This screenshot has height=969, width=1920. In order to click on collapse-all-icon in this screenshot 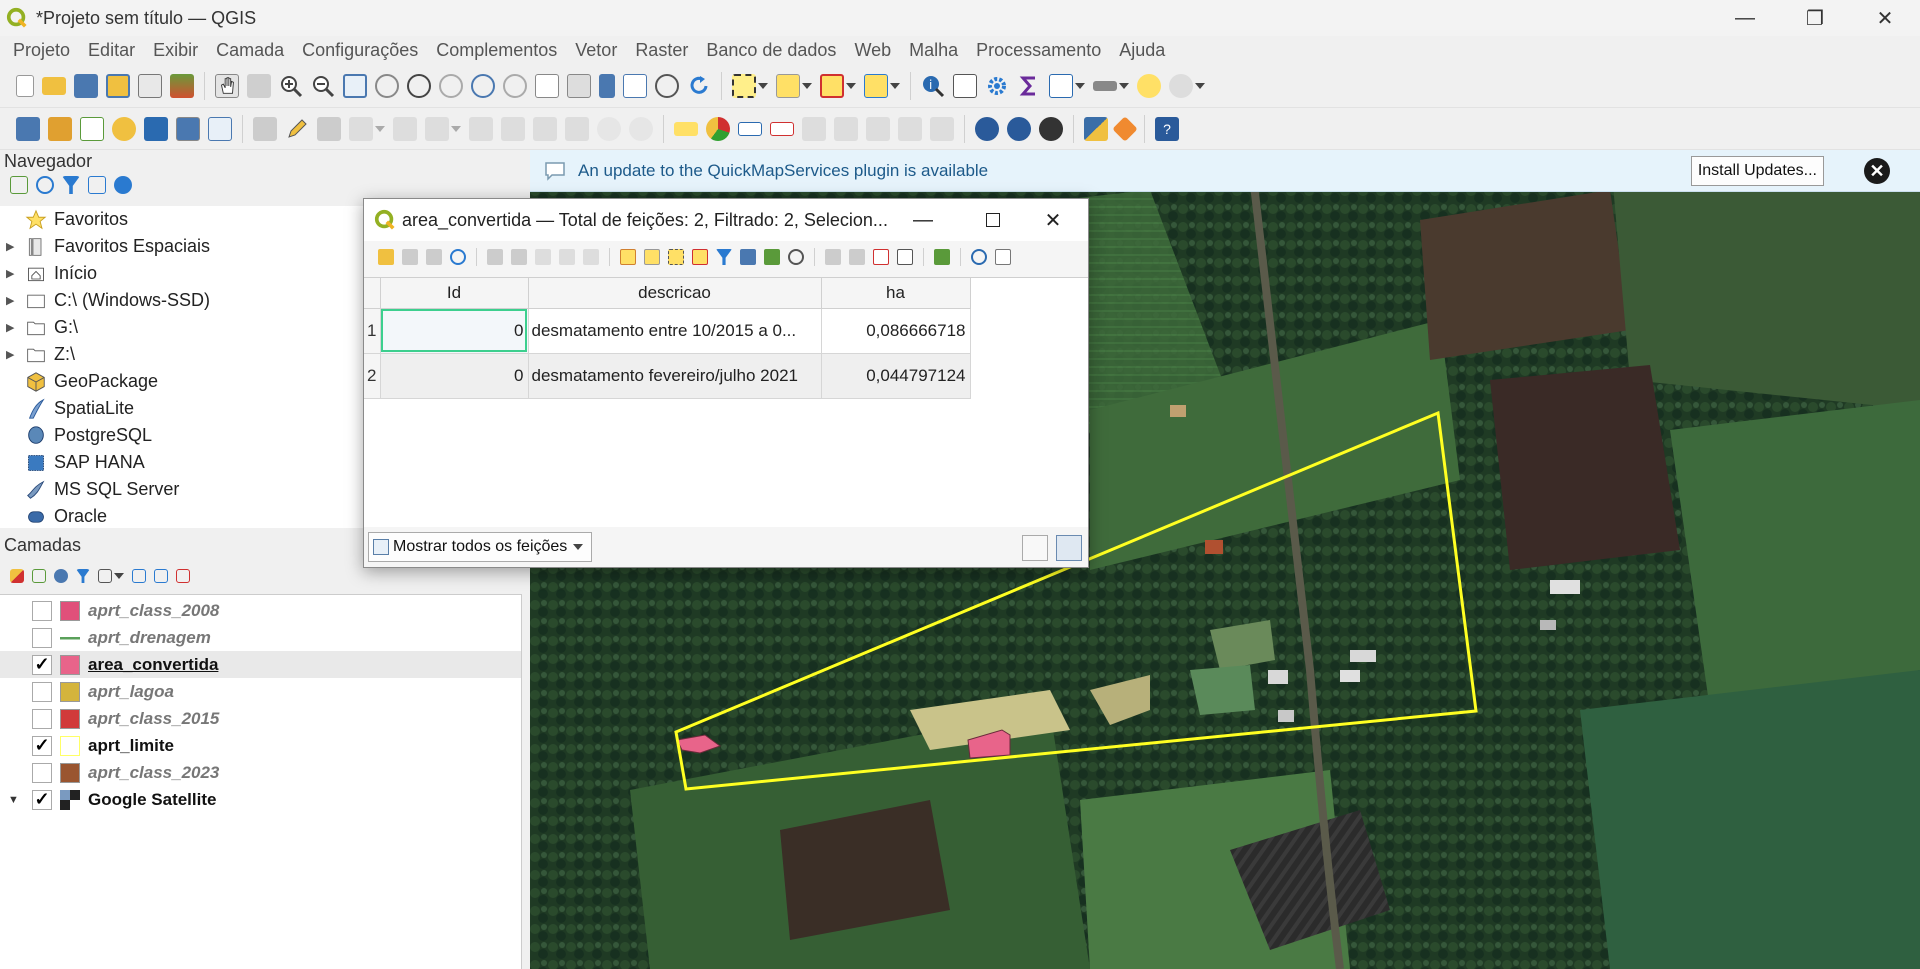, I will do `click(97, 185)`.